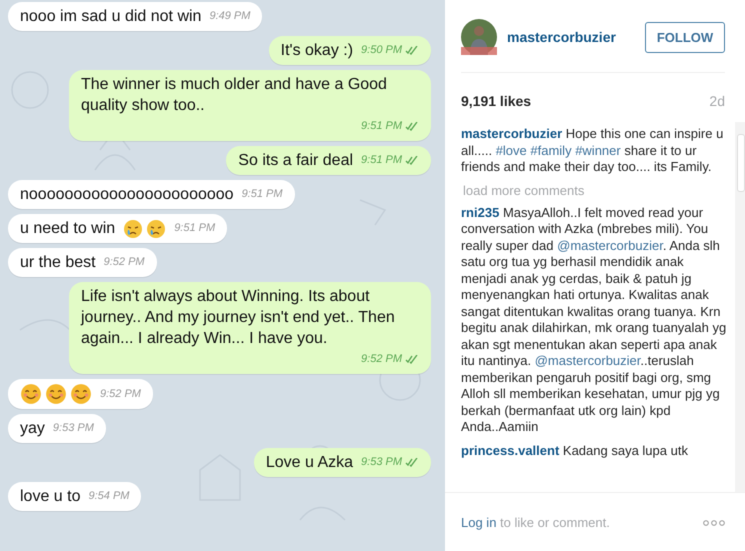 This screenshot has height=551, width=745. I want to click on message-time: 9:49 PM, so click(229, 16).